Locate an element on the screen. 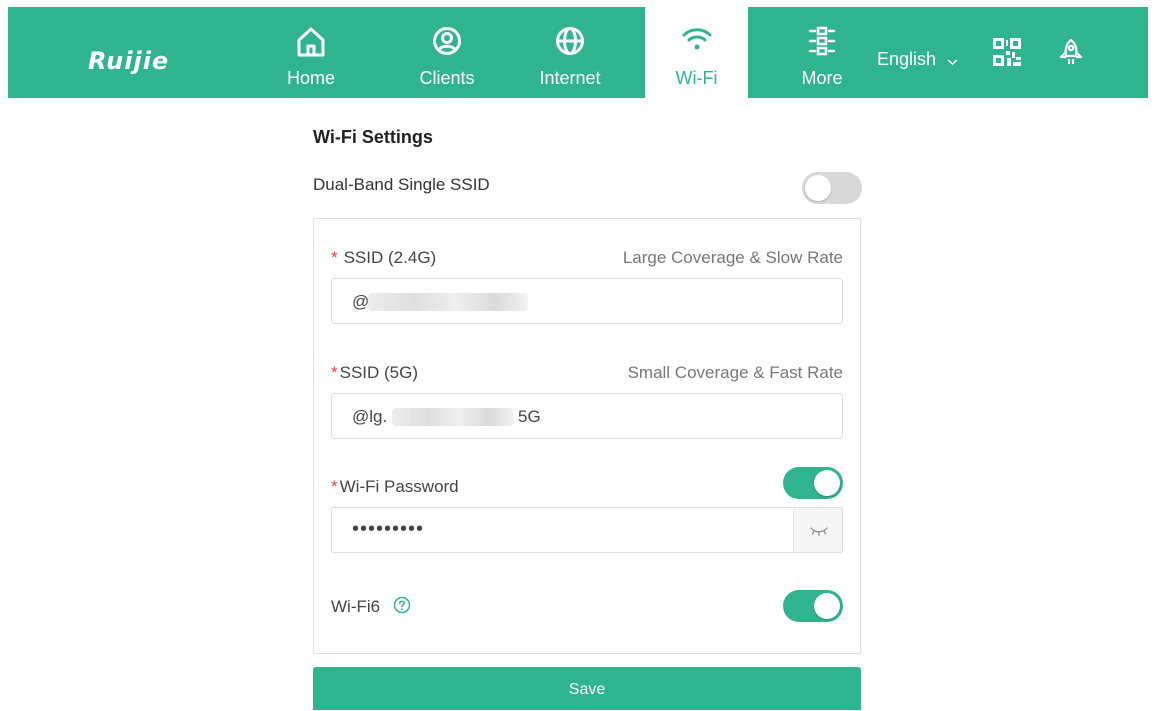 This screenshot has width=1156, height=711. home-icon is located at coordinates (311, 44).